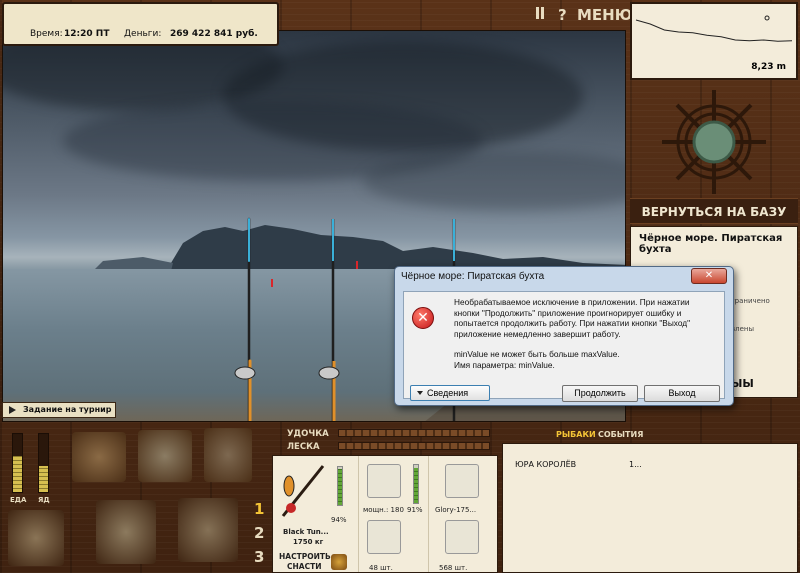  Describe the element at coordinates (420, 393) in the screenshot. I see `chevron-down-icon` at that location.